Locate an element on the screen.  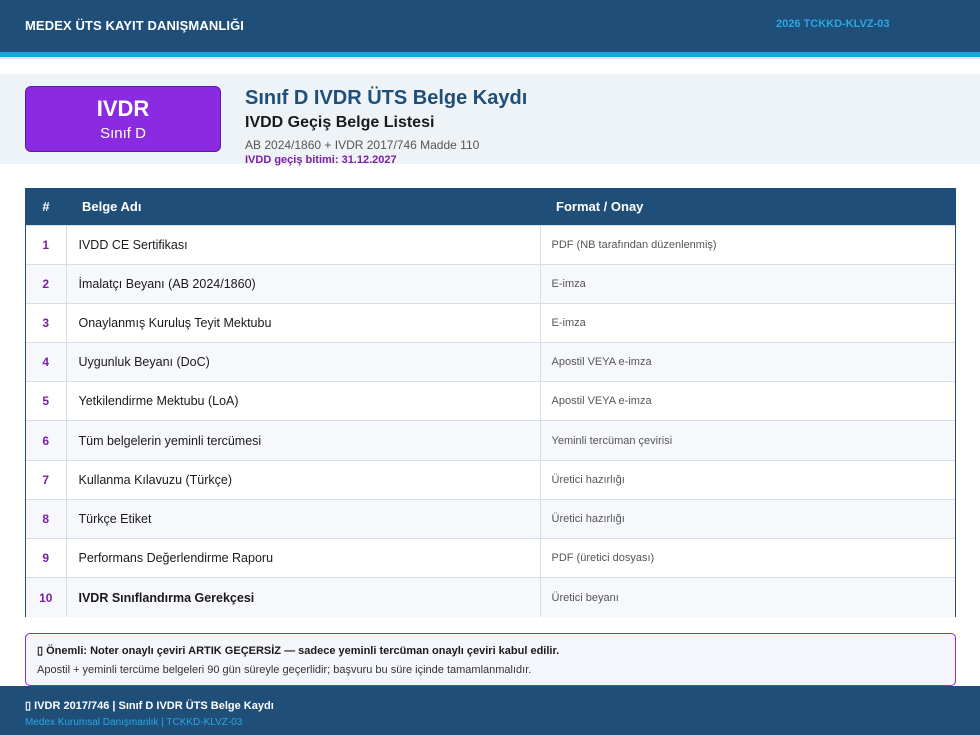
row-number: 4 is located at coordinates (46, 362).